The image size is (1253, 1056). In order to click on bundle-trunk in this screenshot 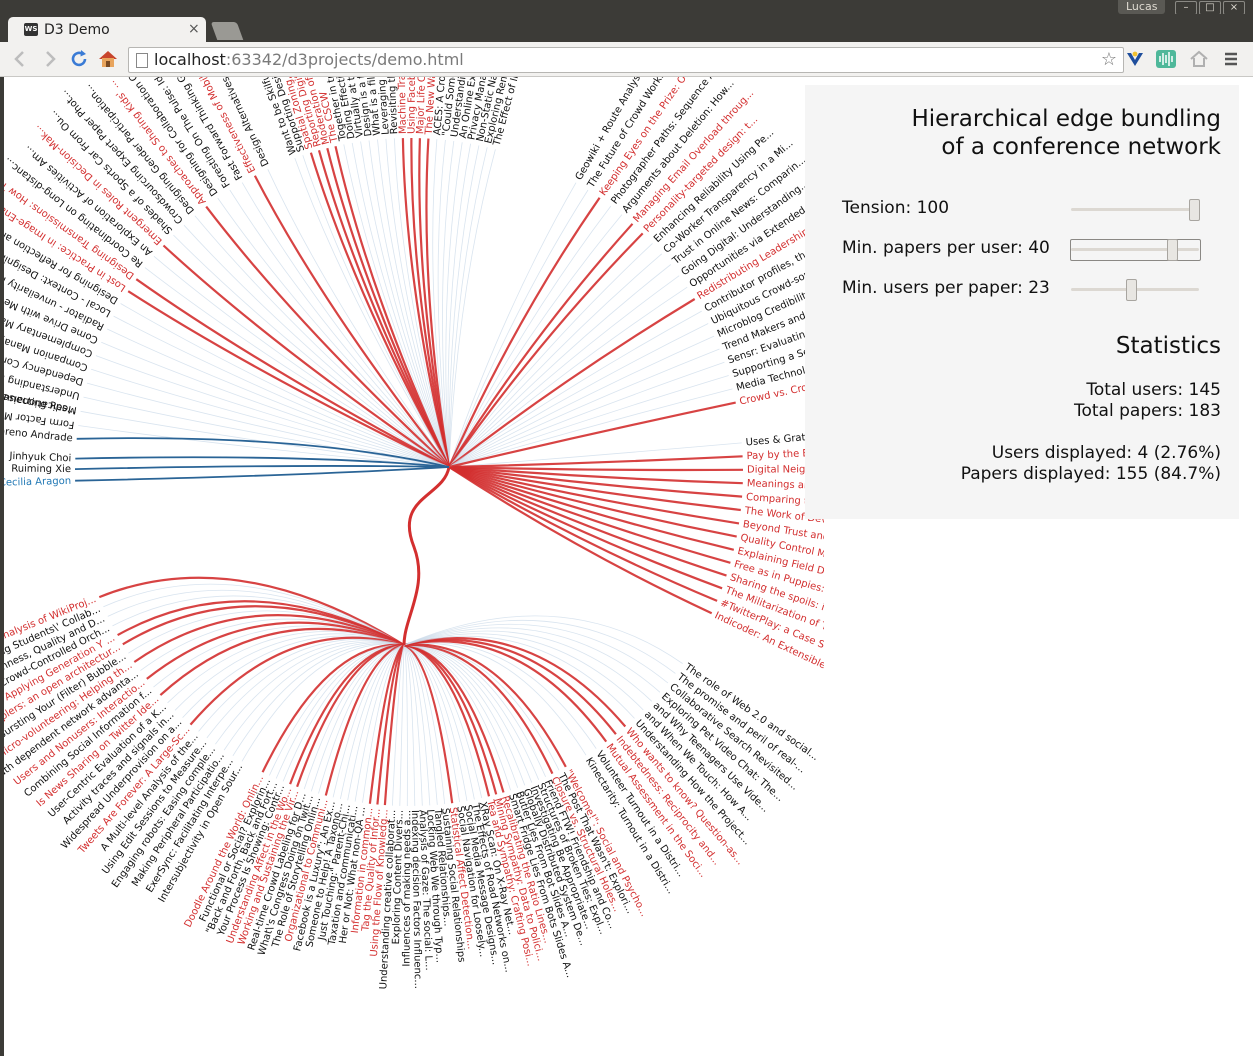, I will do `click(426, 556)`.